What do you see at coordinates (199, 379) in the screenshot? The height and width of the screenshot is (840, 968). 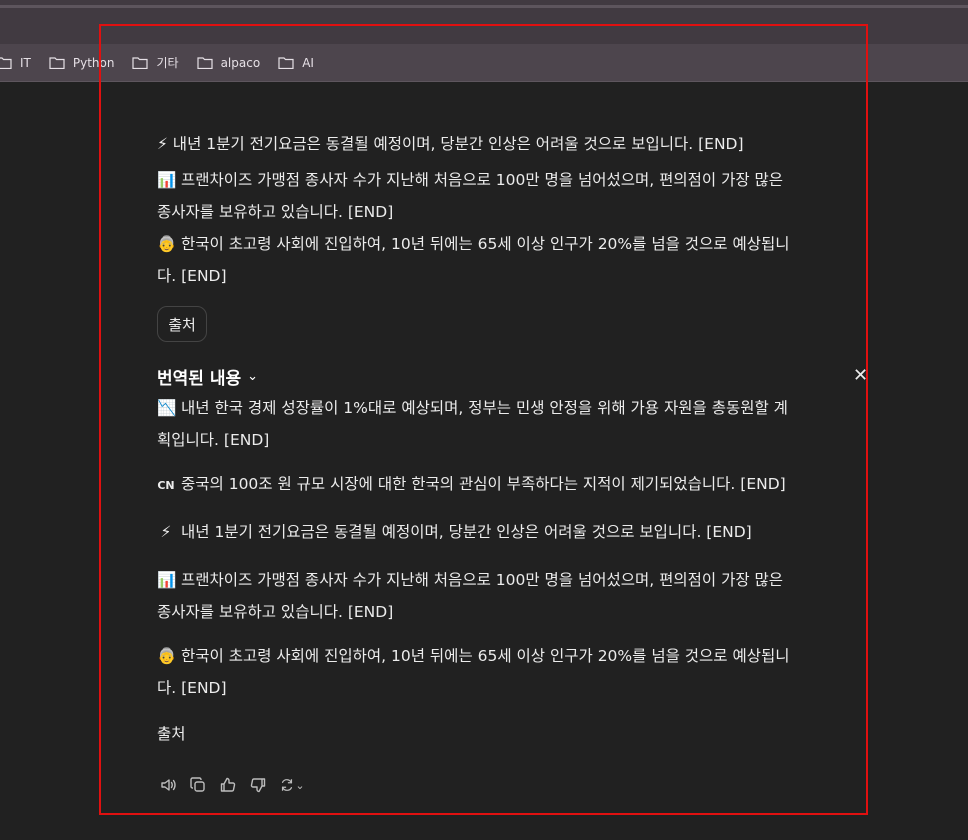 I see `translated-heading-label: 번역된 내용` at bounding box center [199, 379].